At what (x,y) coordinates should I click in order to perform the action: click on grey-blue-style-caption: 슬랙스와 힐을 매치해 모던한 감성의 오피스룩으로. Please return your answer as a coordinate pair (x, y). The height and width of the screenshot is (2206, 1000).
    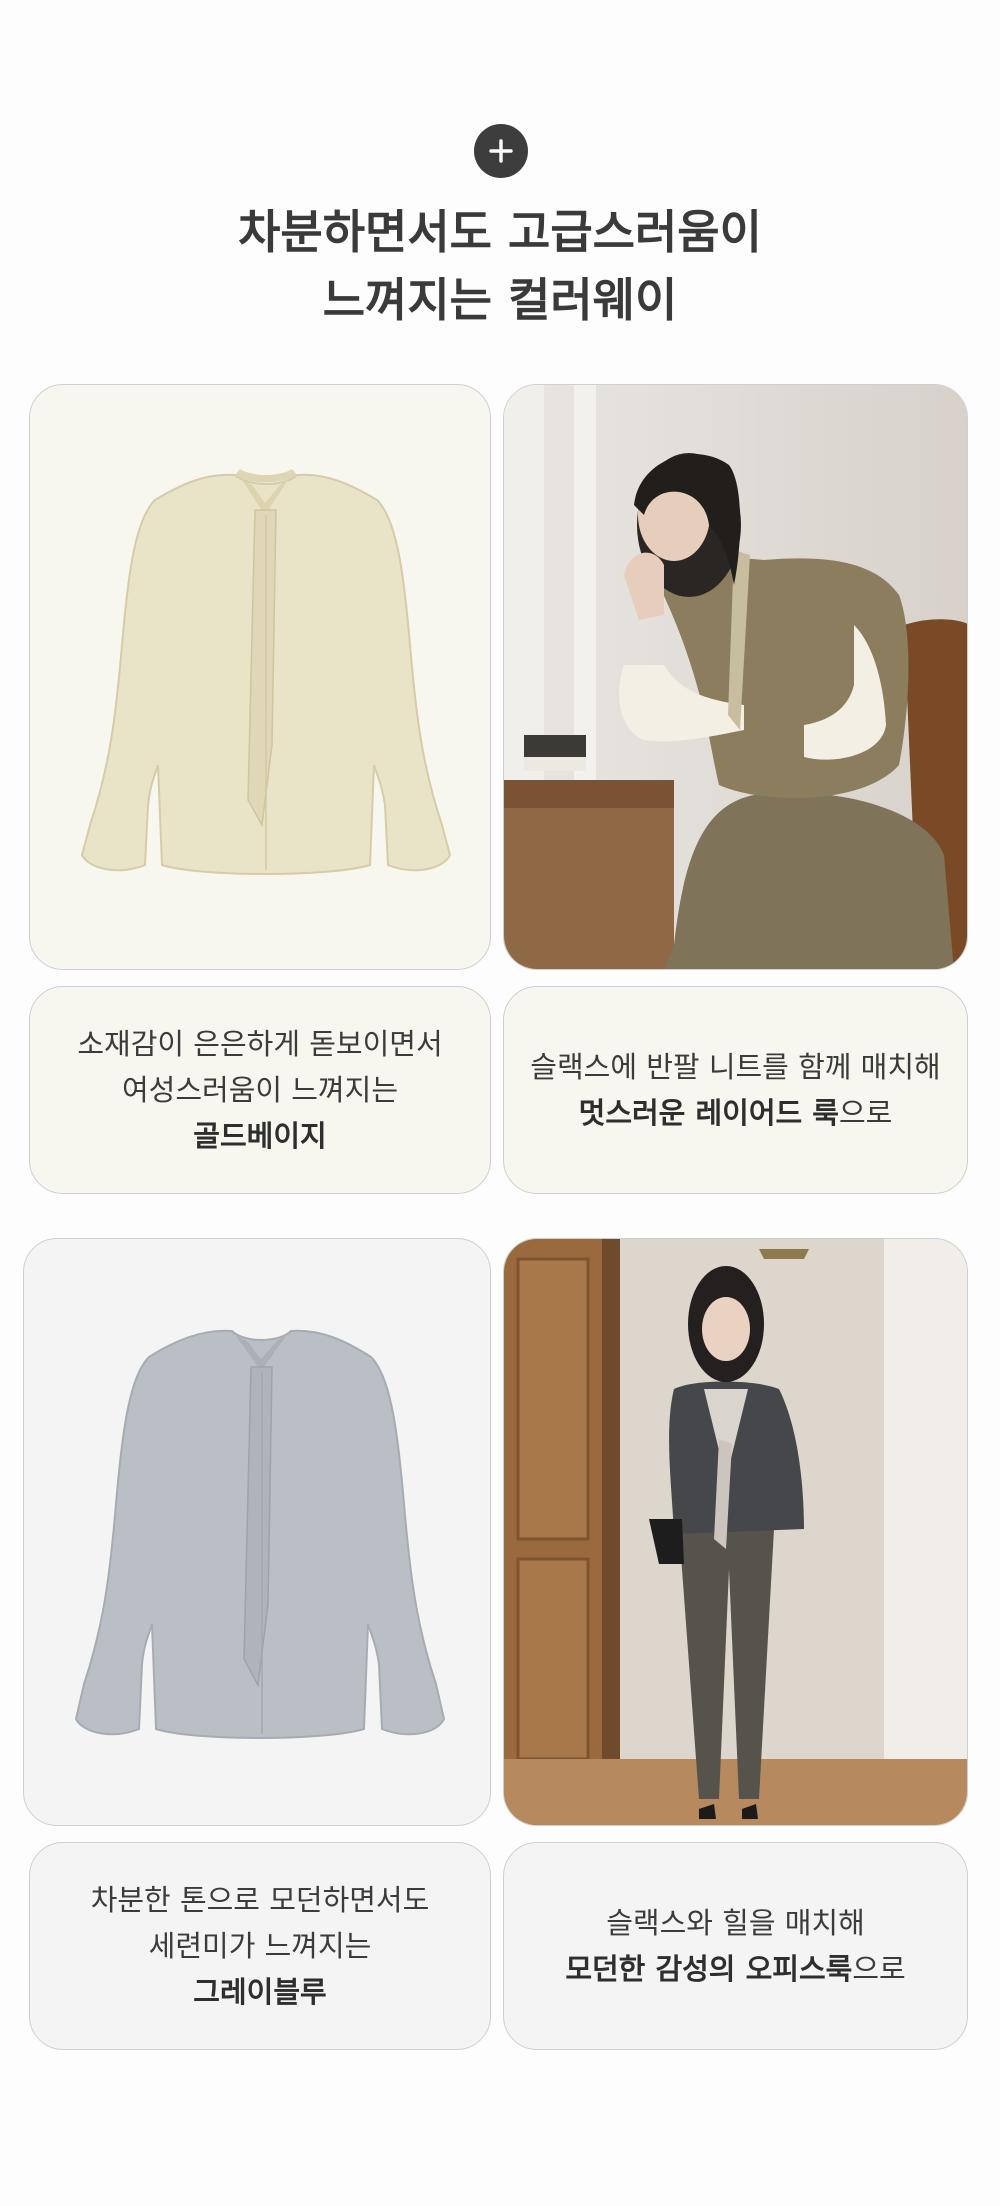
    Looking at the image, I should click on (735, 1946).